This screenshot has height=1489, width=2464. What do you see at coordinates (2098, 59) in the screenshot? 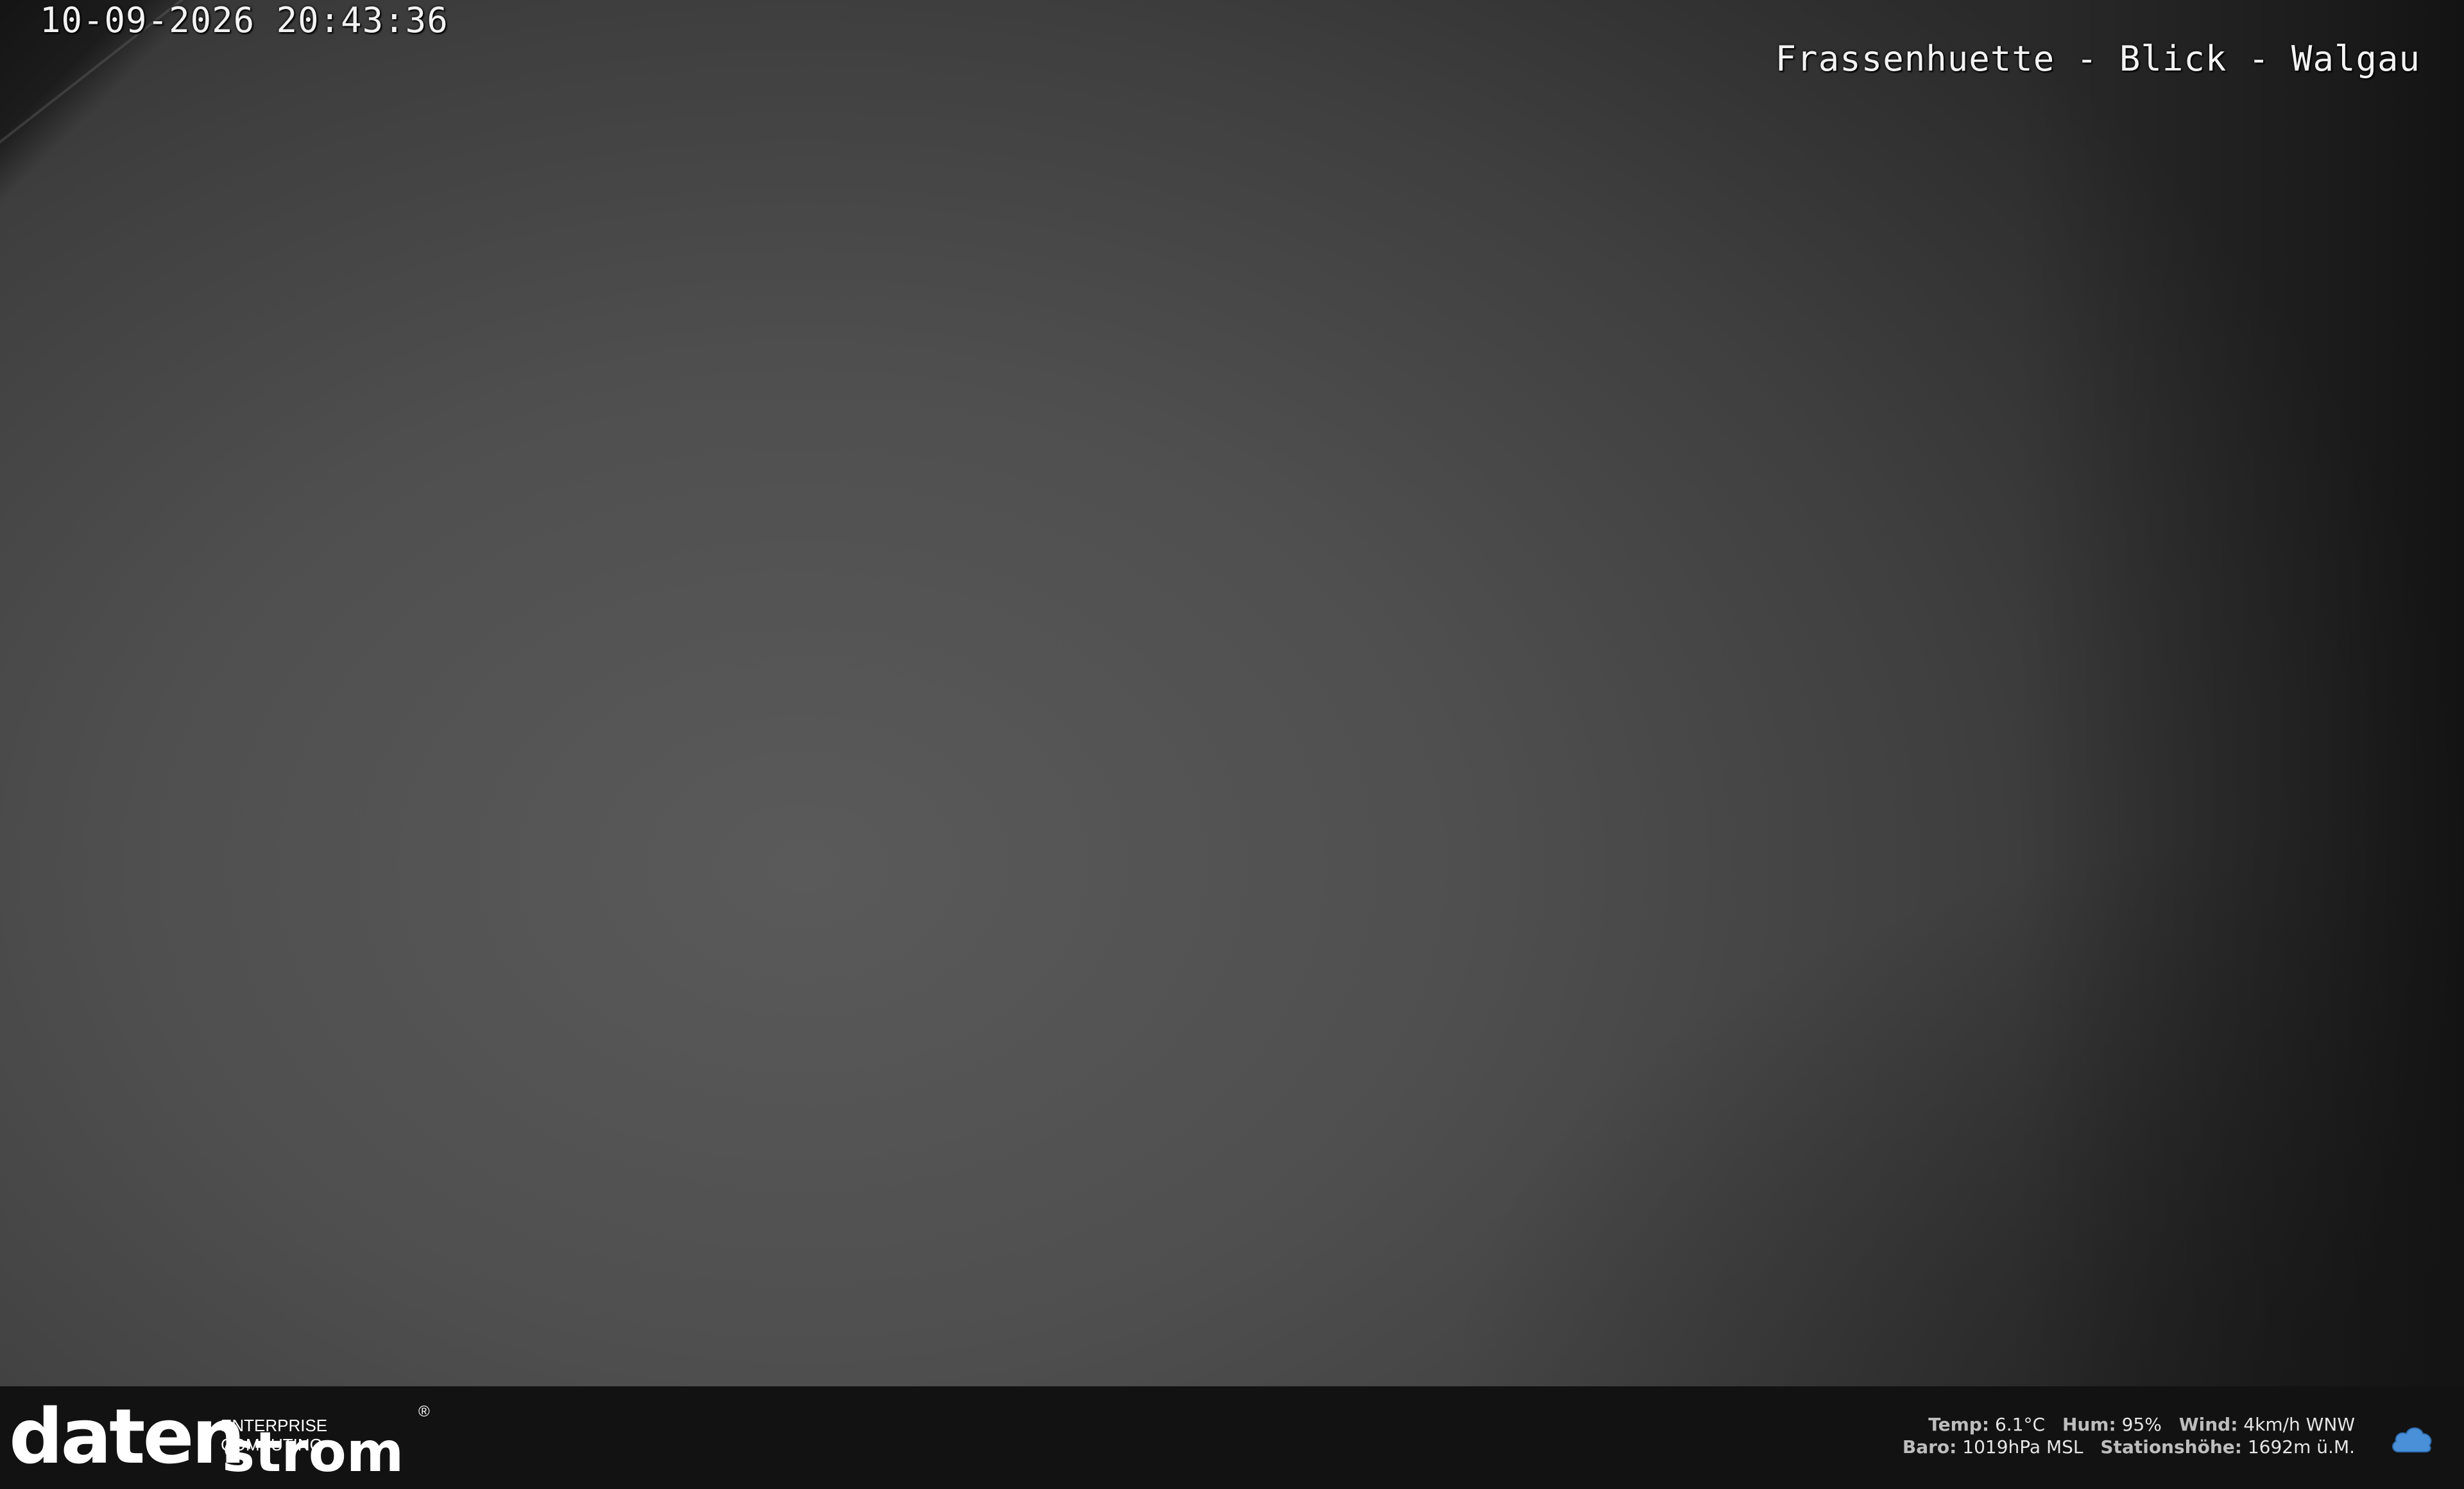
I see `camera-title-overlay: Frassenhuette - Blick - Walgau` at bounding box center [2098, 59].